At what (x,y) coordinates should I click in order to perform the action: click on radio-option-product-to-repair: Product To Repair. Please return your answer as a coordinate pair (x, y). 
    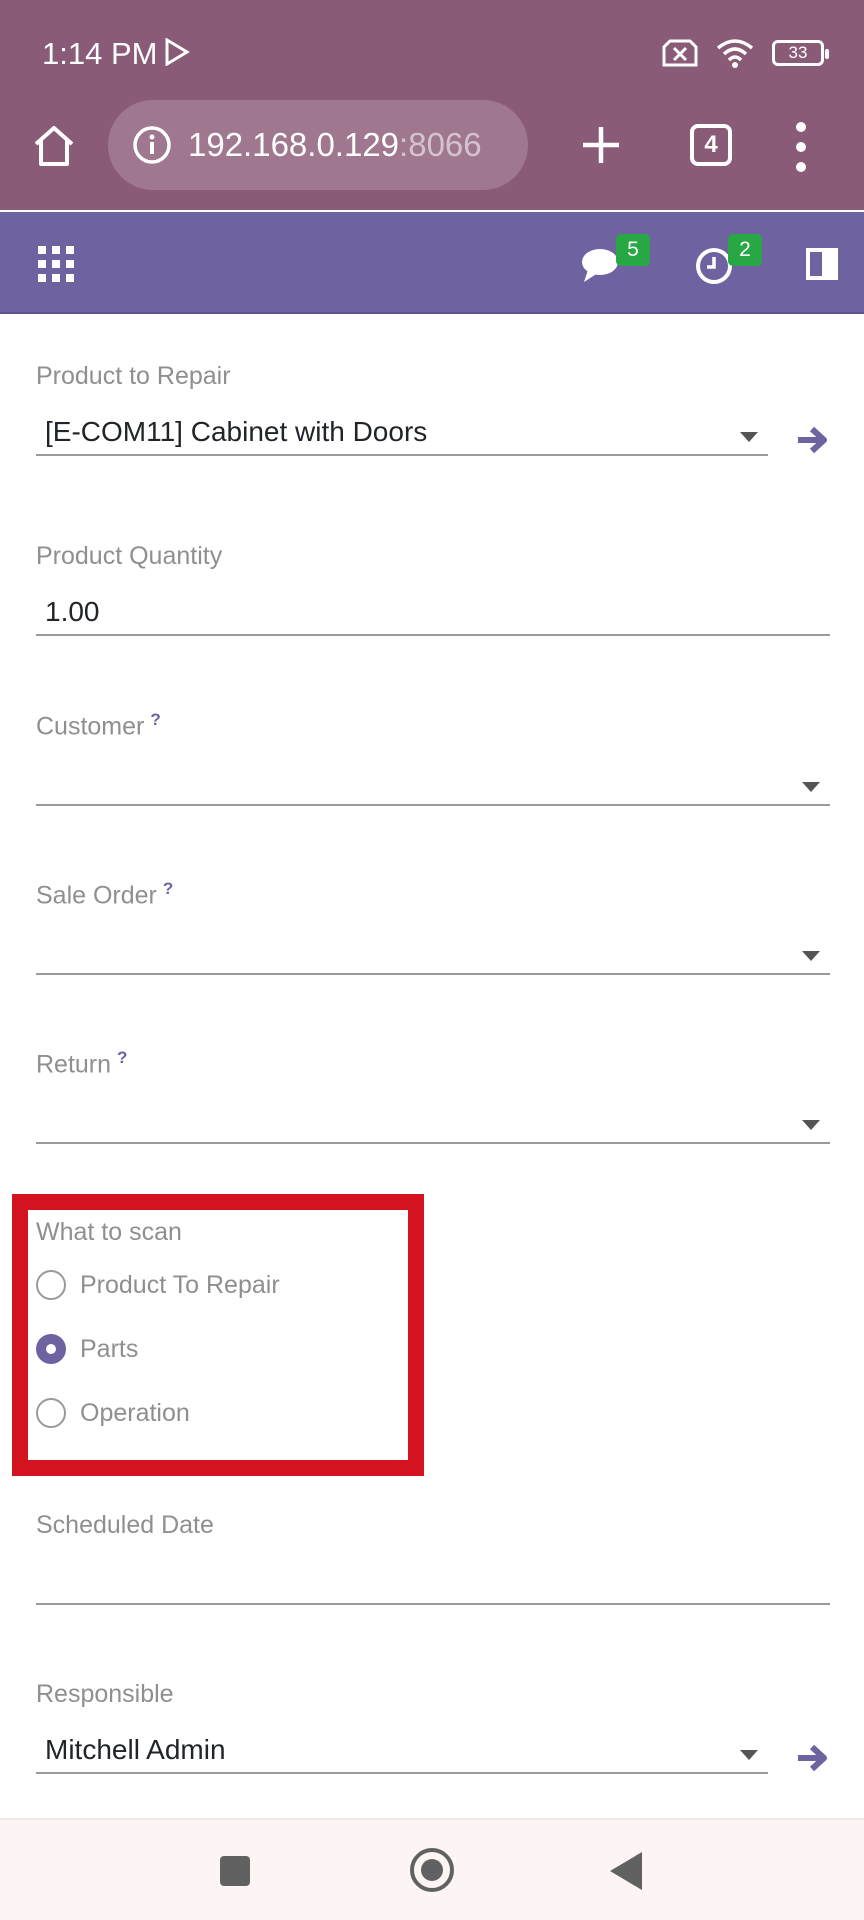
    Looking at the image, I should click on (158, 1285).